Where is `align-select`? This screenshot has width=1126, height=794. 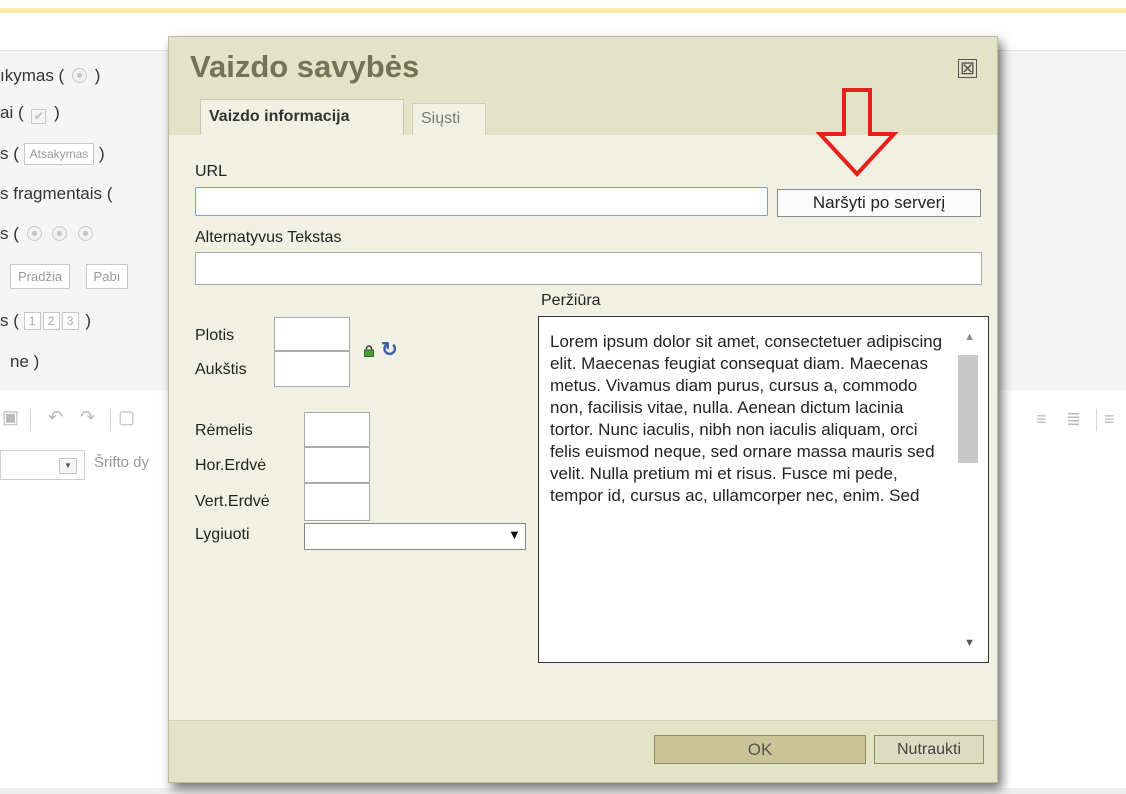
align-select is located at coordinates (415, 536).